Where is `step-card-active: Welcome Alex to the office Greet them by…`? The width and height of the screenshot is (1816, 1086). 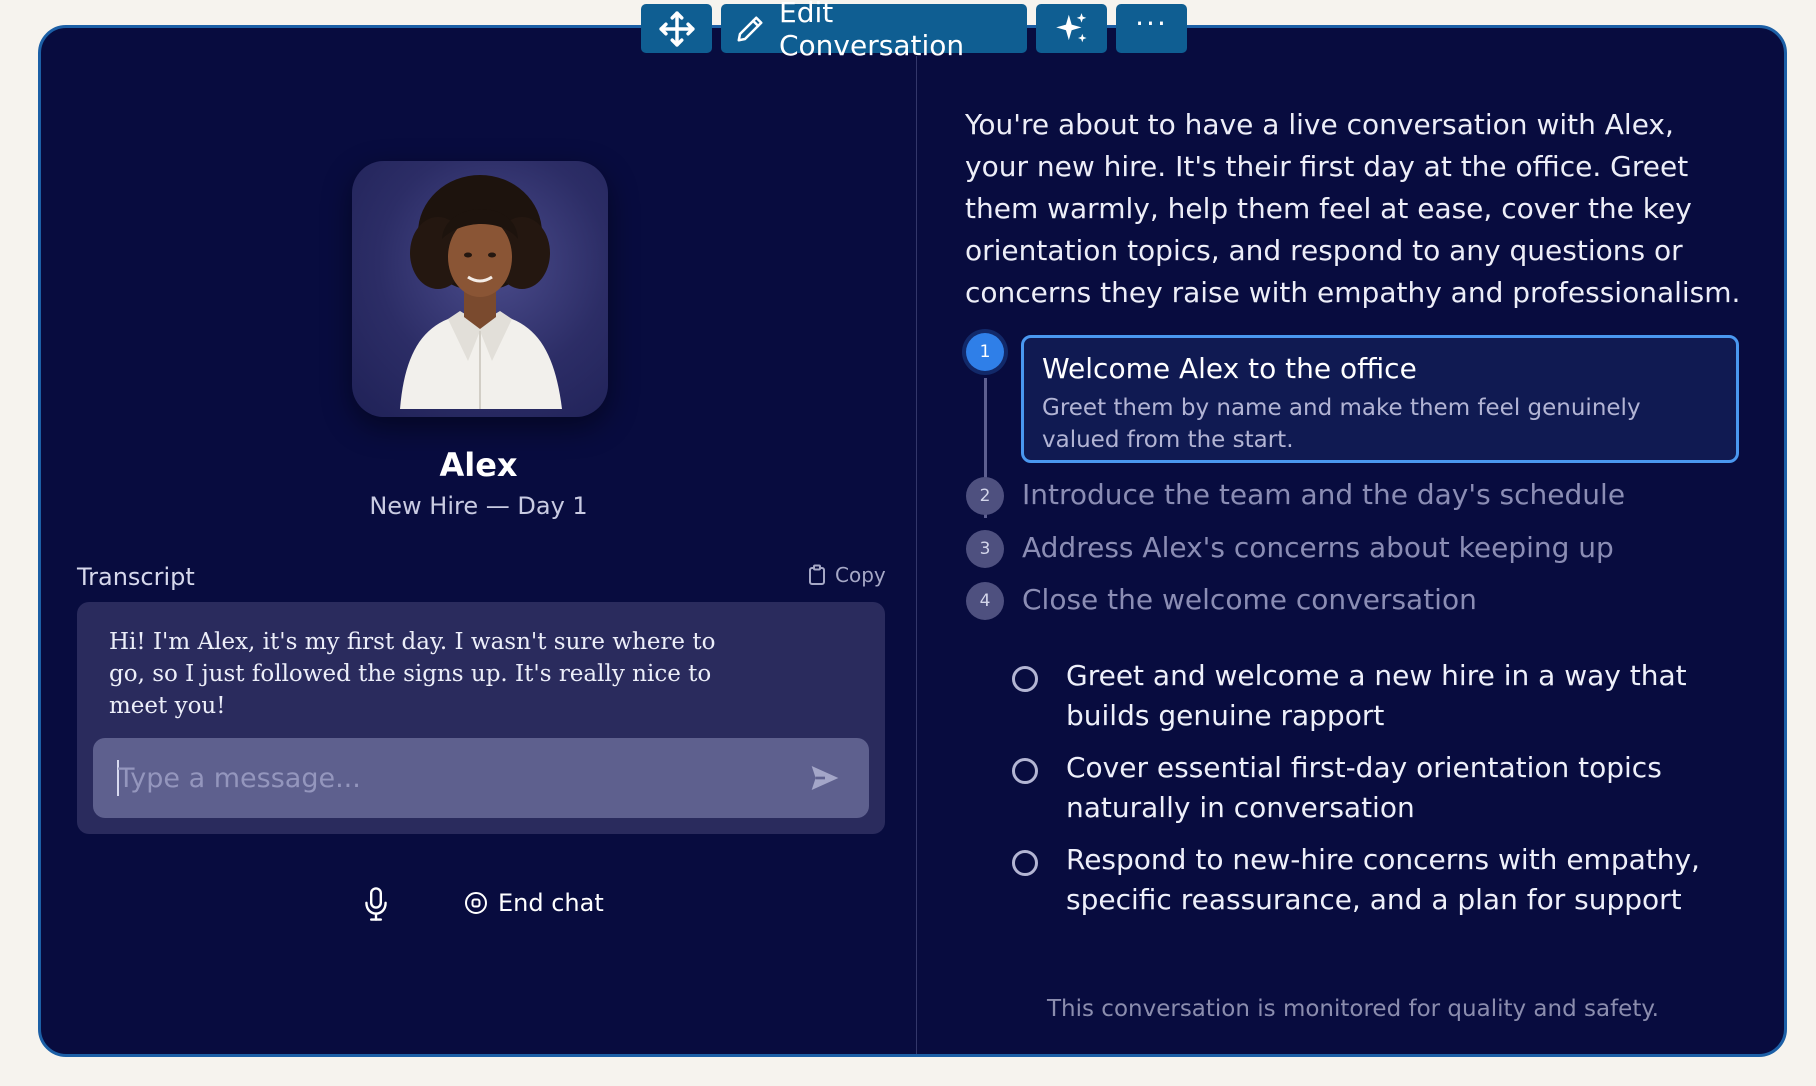 step-card-active: Welcome Alex to the office Greet them by… is located at coordinates (1380, 399).